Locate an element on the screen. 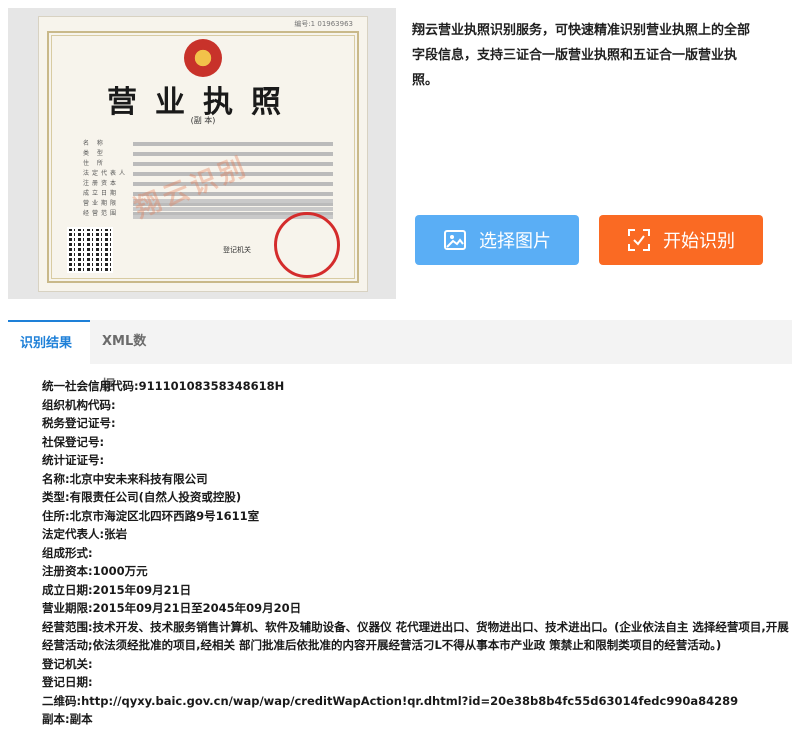 This screenshot has width=800, height=734. result-tabs: 识别结果 XML数据 is located at coordinates (400, 356).